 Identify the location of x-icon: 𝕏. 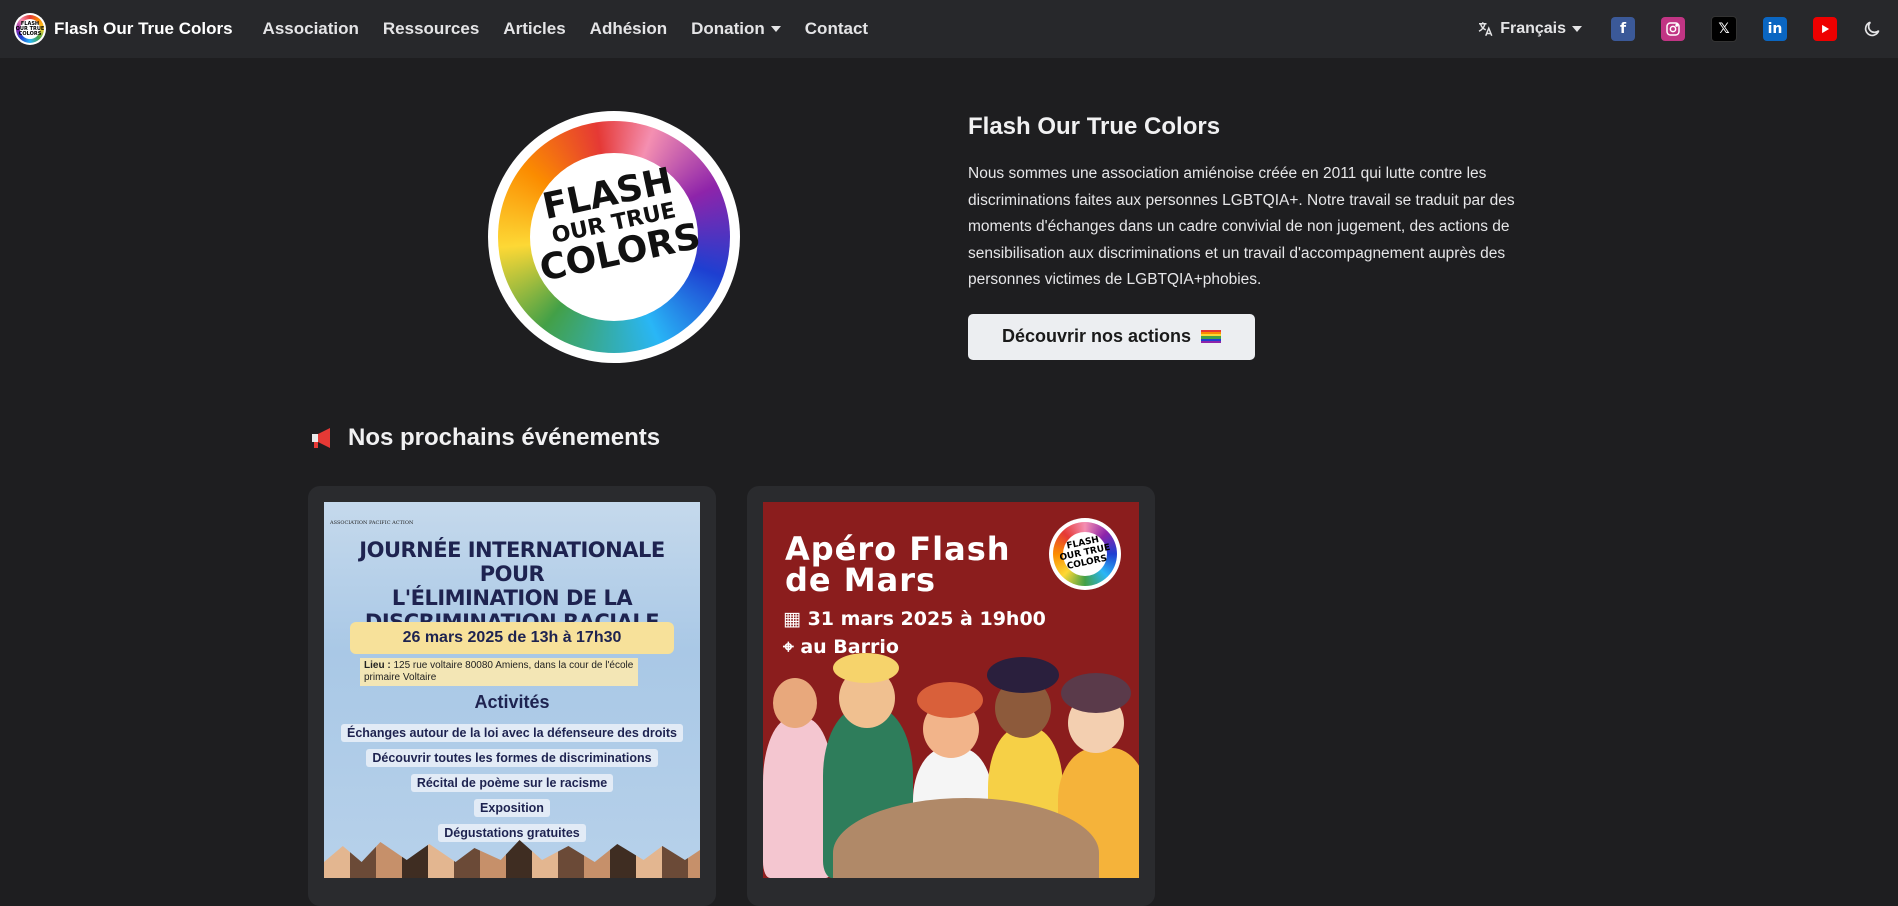
(1724, 29).